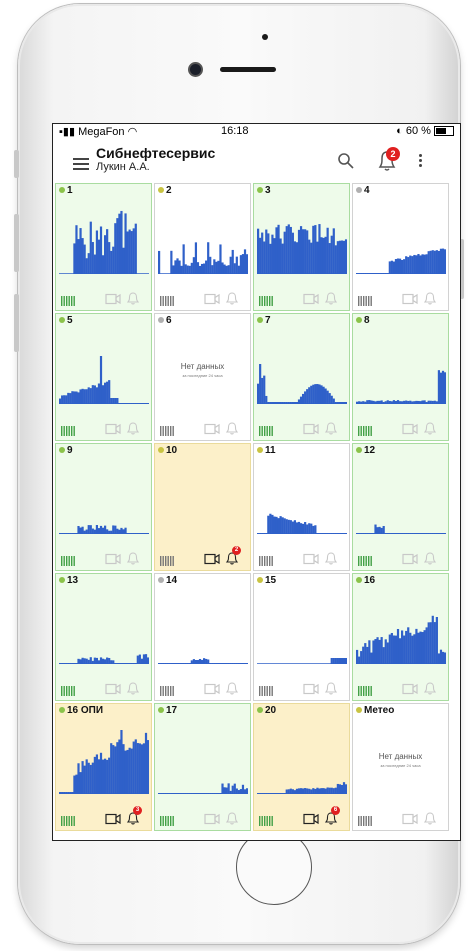 This screenshot has height=951, width=475. What do you see at coordinates (346, 161) in the screenshot?
I see `search-icon` at bounding box center [346, 161].